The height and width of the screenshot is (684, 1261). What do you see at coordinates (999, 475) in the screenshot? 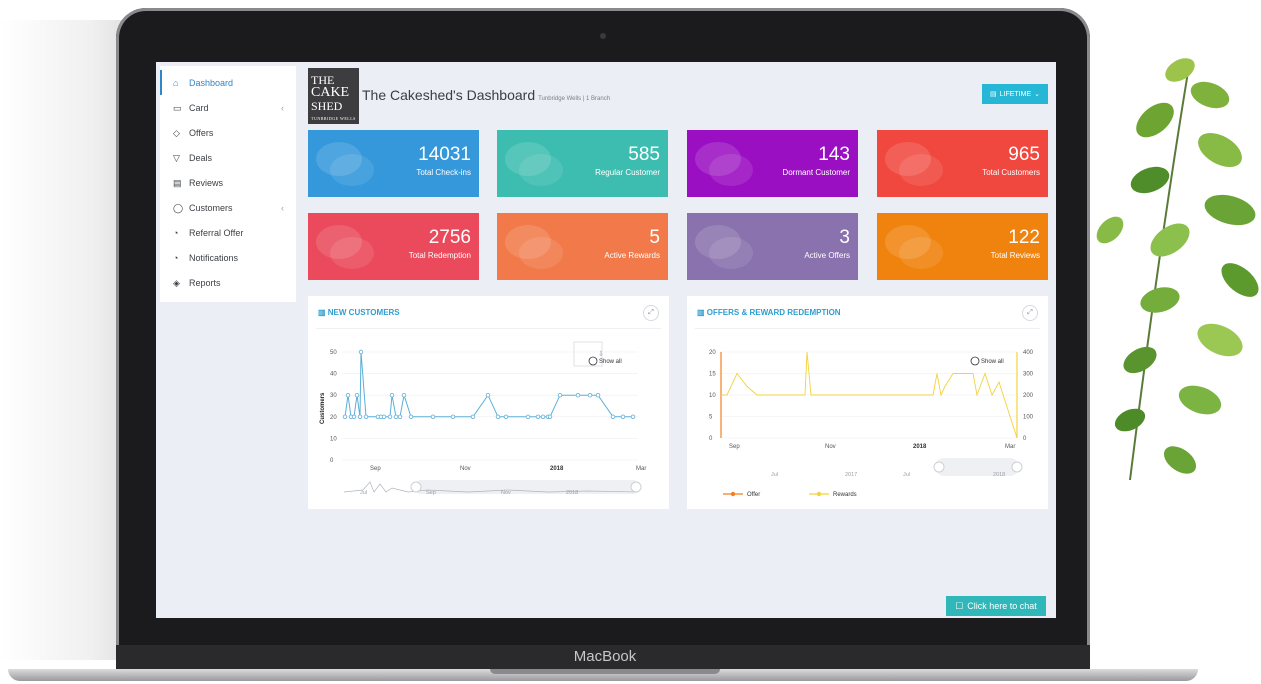
I see `navigator-label: 2018` at bounding box center [999, 475].